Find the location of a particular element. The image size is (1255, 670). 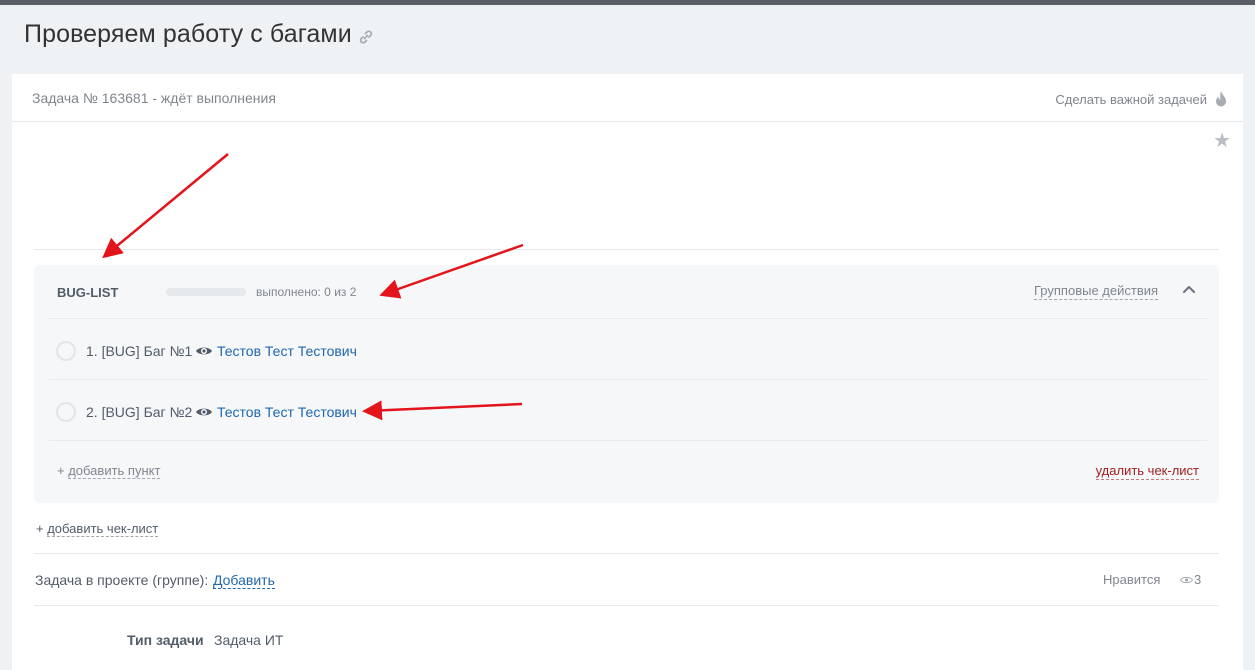

task-status: Задача № 163681 - ждёт выполнения is located at coordinates (154, 98).